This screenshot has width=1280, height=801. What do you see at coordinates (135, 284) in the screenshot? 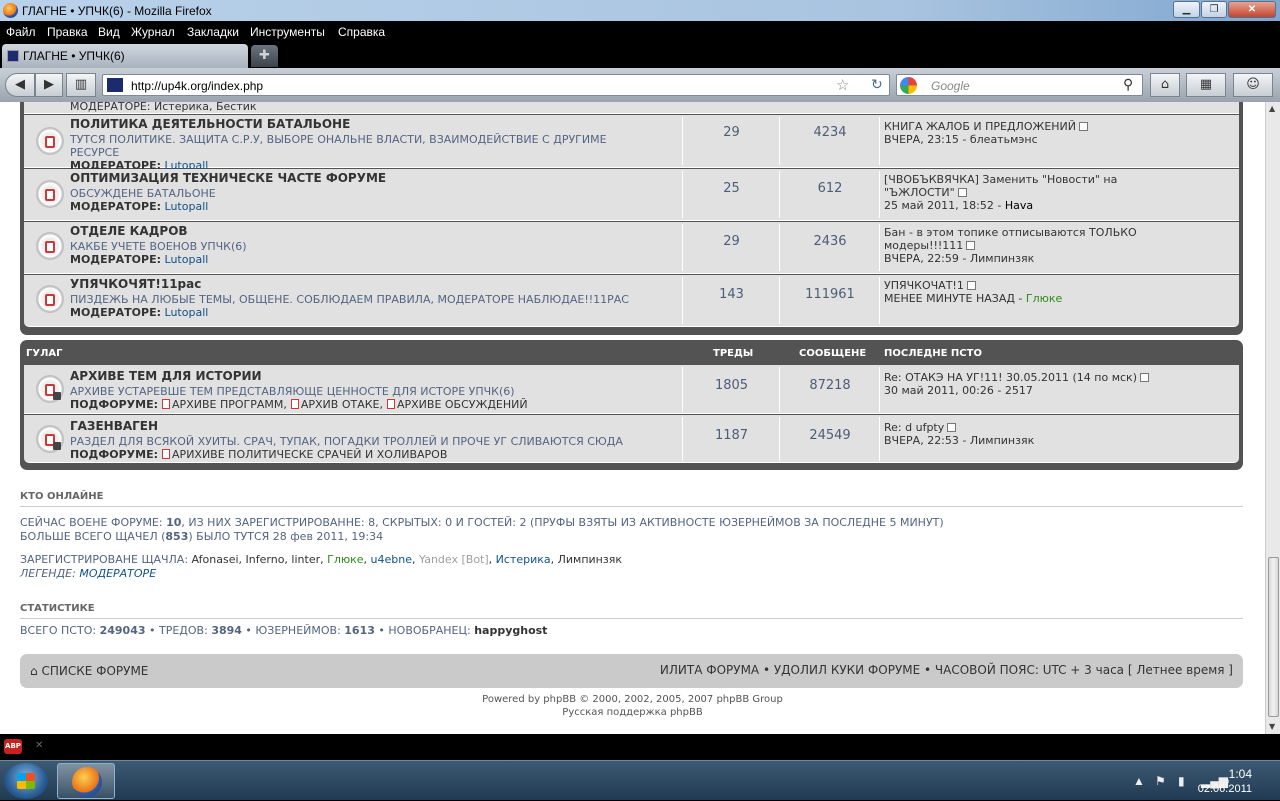
I see `forum-title: УПЯЧКОЧЯТ!11рас` at bounding box center [135, 284].